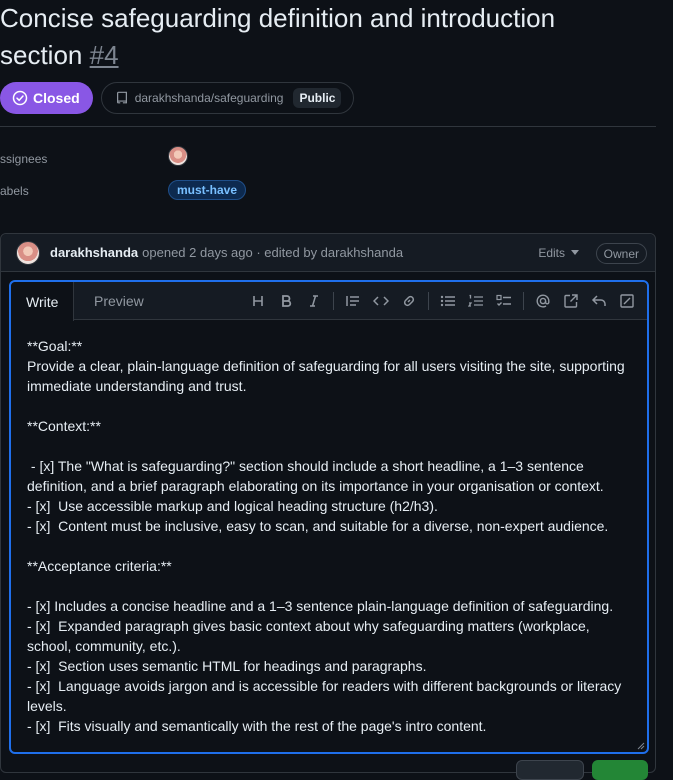 Image resolution: width=673 pixels, height=780 pixels. Describe the element at coordinates (20, 98) in the screenshot. I see `check-circle-icon` at that location.